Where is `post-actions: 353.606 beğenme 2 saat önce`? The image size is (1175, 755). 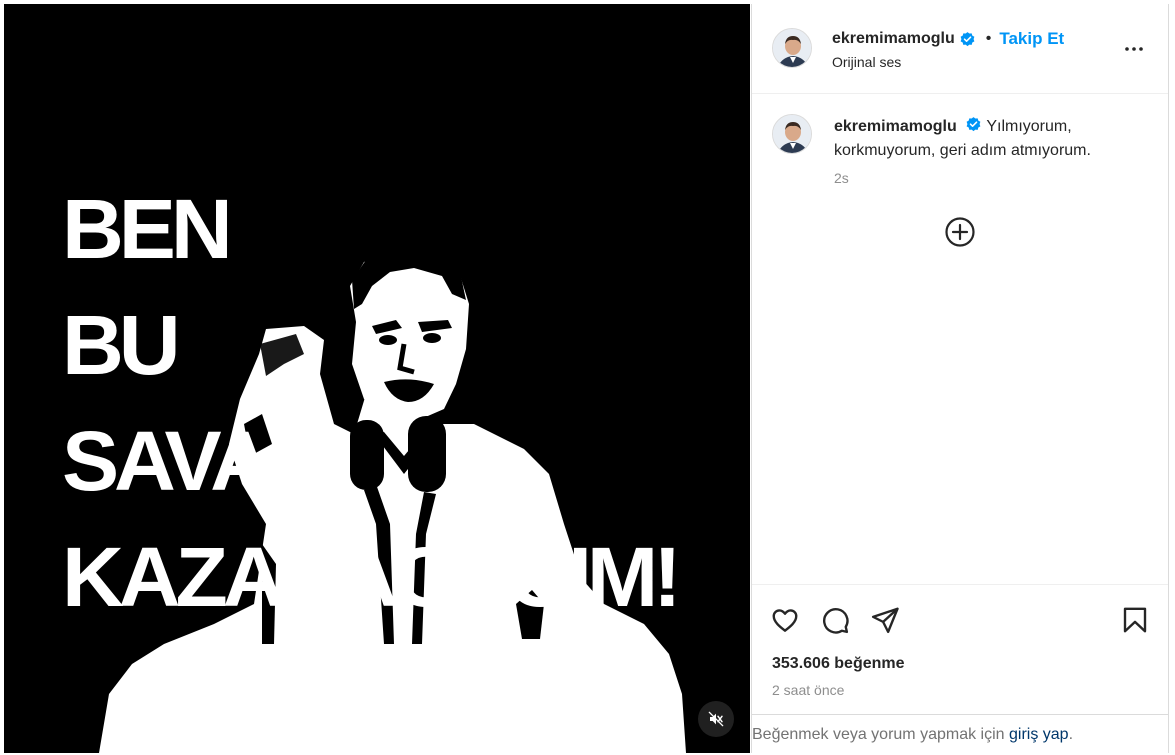 post-actions: 353.606 beğenme 2 saat önce is located at coordinates (960, 649).